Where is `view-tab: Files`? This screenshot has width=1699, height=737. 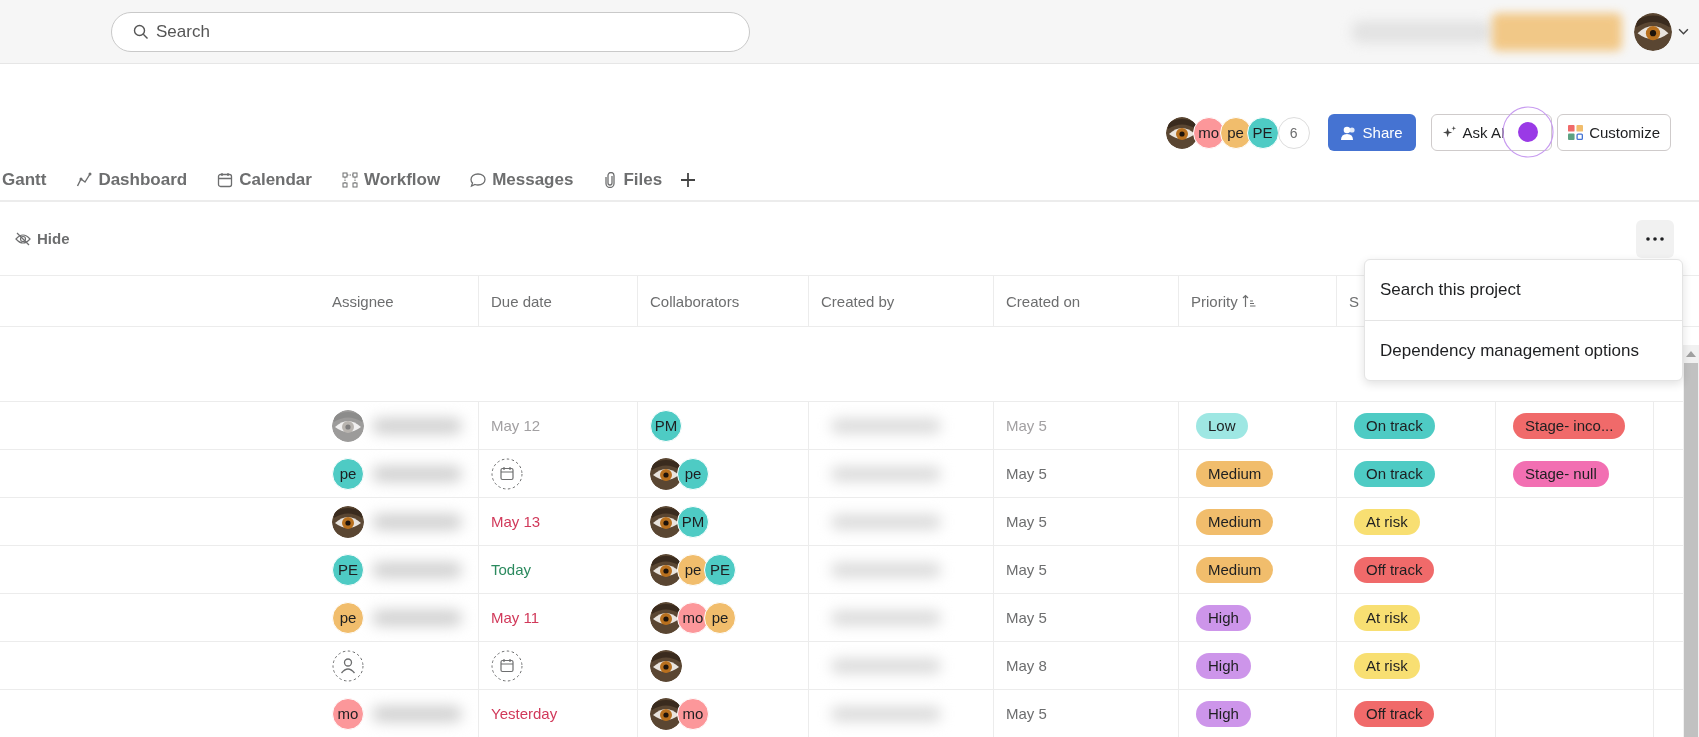 view-tab: Files is located at coordinates (633, 180).